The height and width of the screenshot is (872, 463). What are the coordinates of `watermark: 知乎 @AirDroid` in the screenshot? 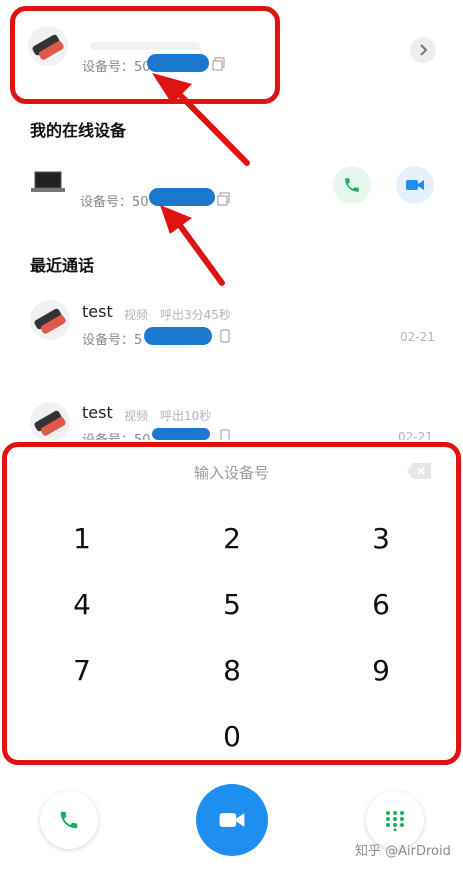 It's located at (403, 851).